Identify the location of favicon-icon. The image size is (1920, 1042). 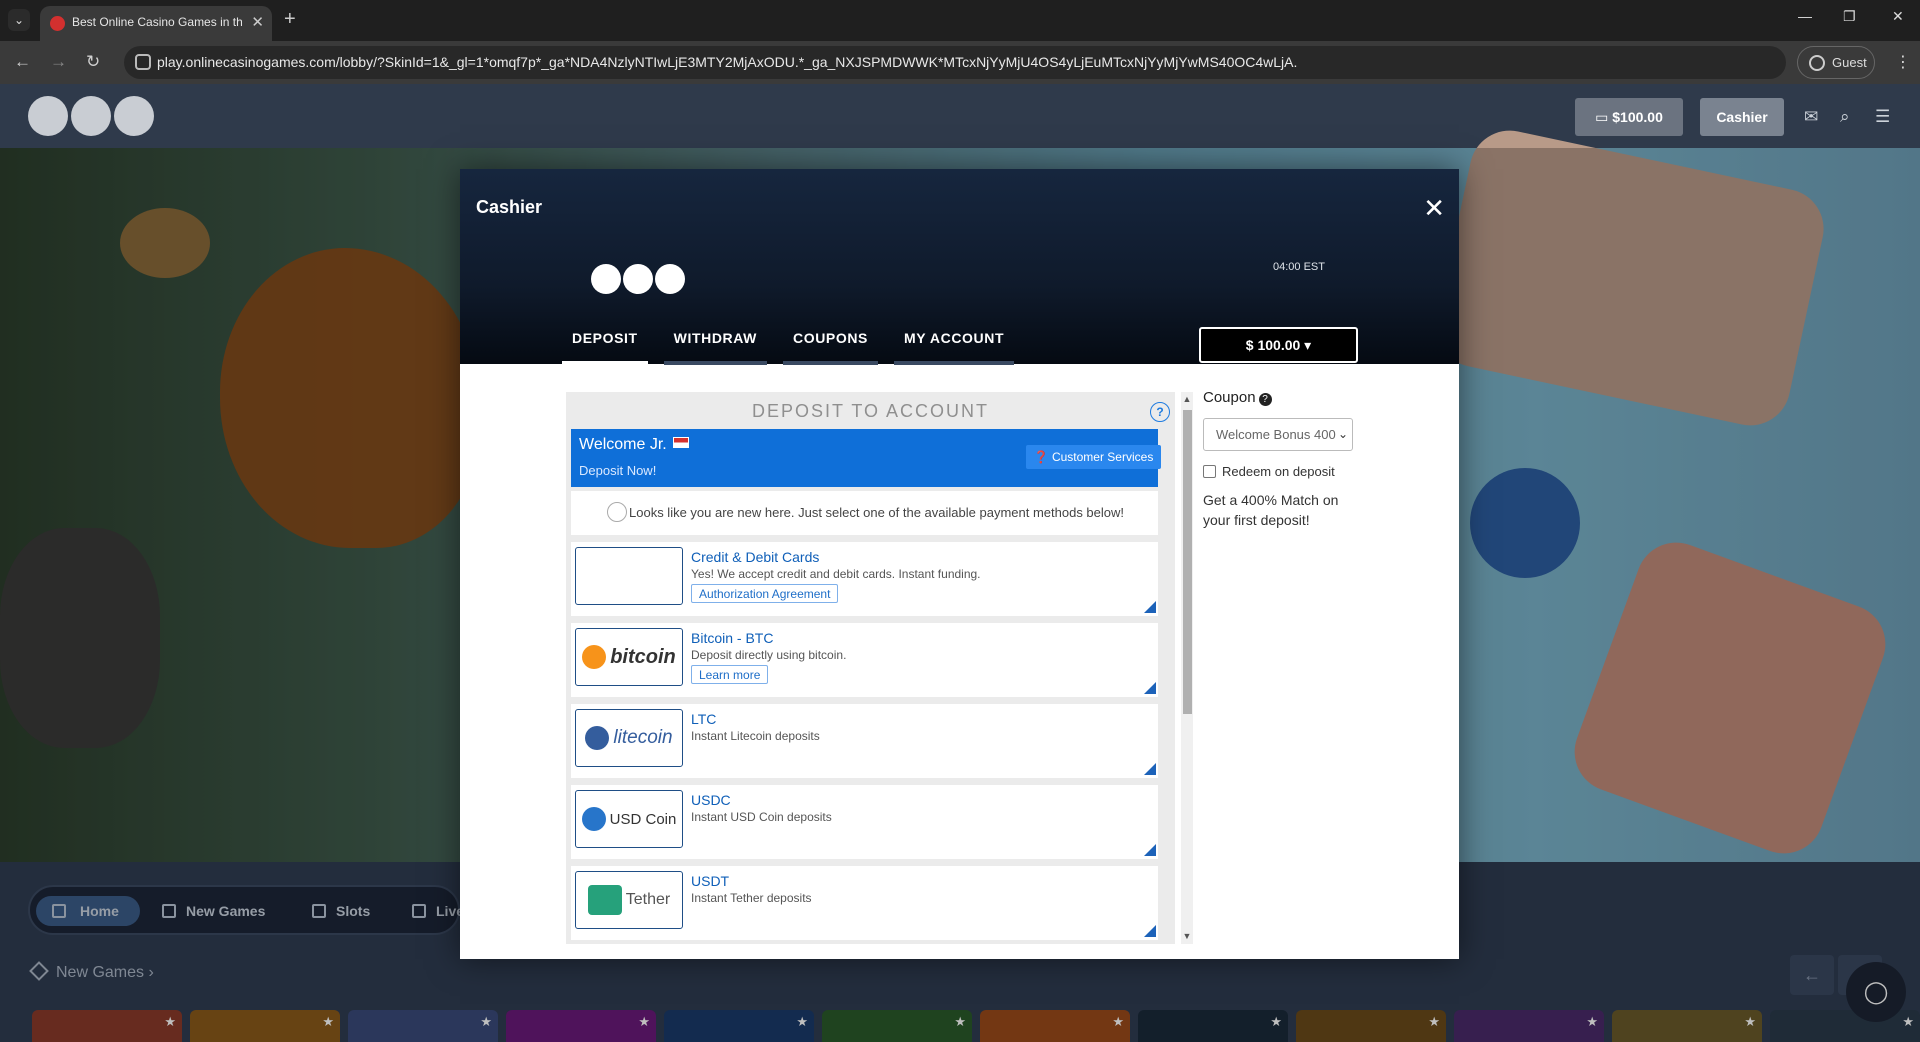
(57, 23).